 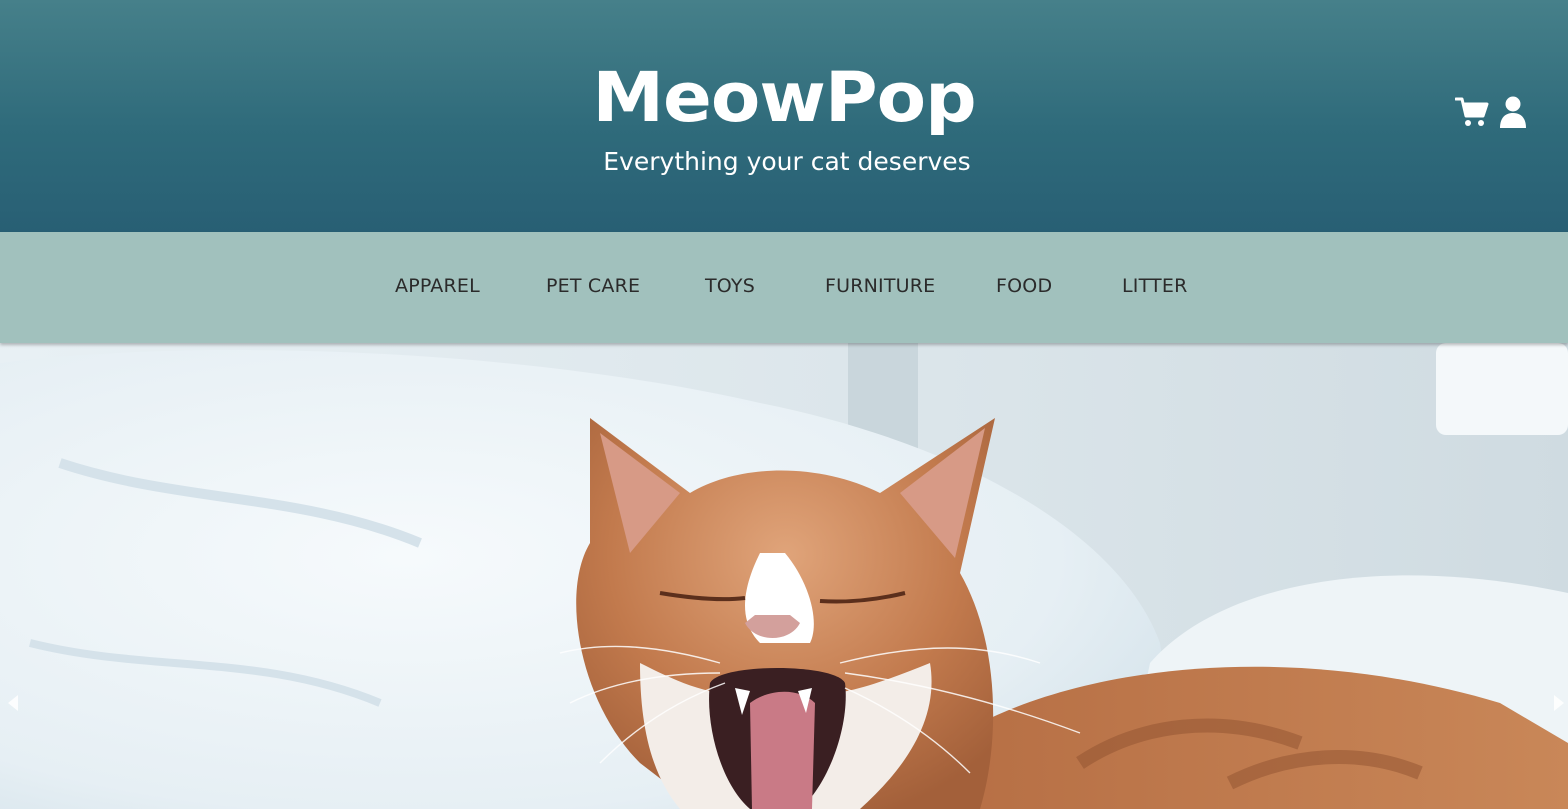 What do you see at coordinates (1490, 114) in the screenshot?
I see `header-actions` at bounding box center [1490, 114].